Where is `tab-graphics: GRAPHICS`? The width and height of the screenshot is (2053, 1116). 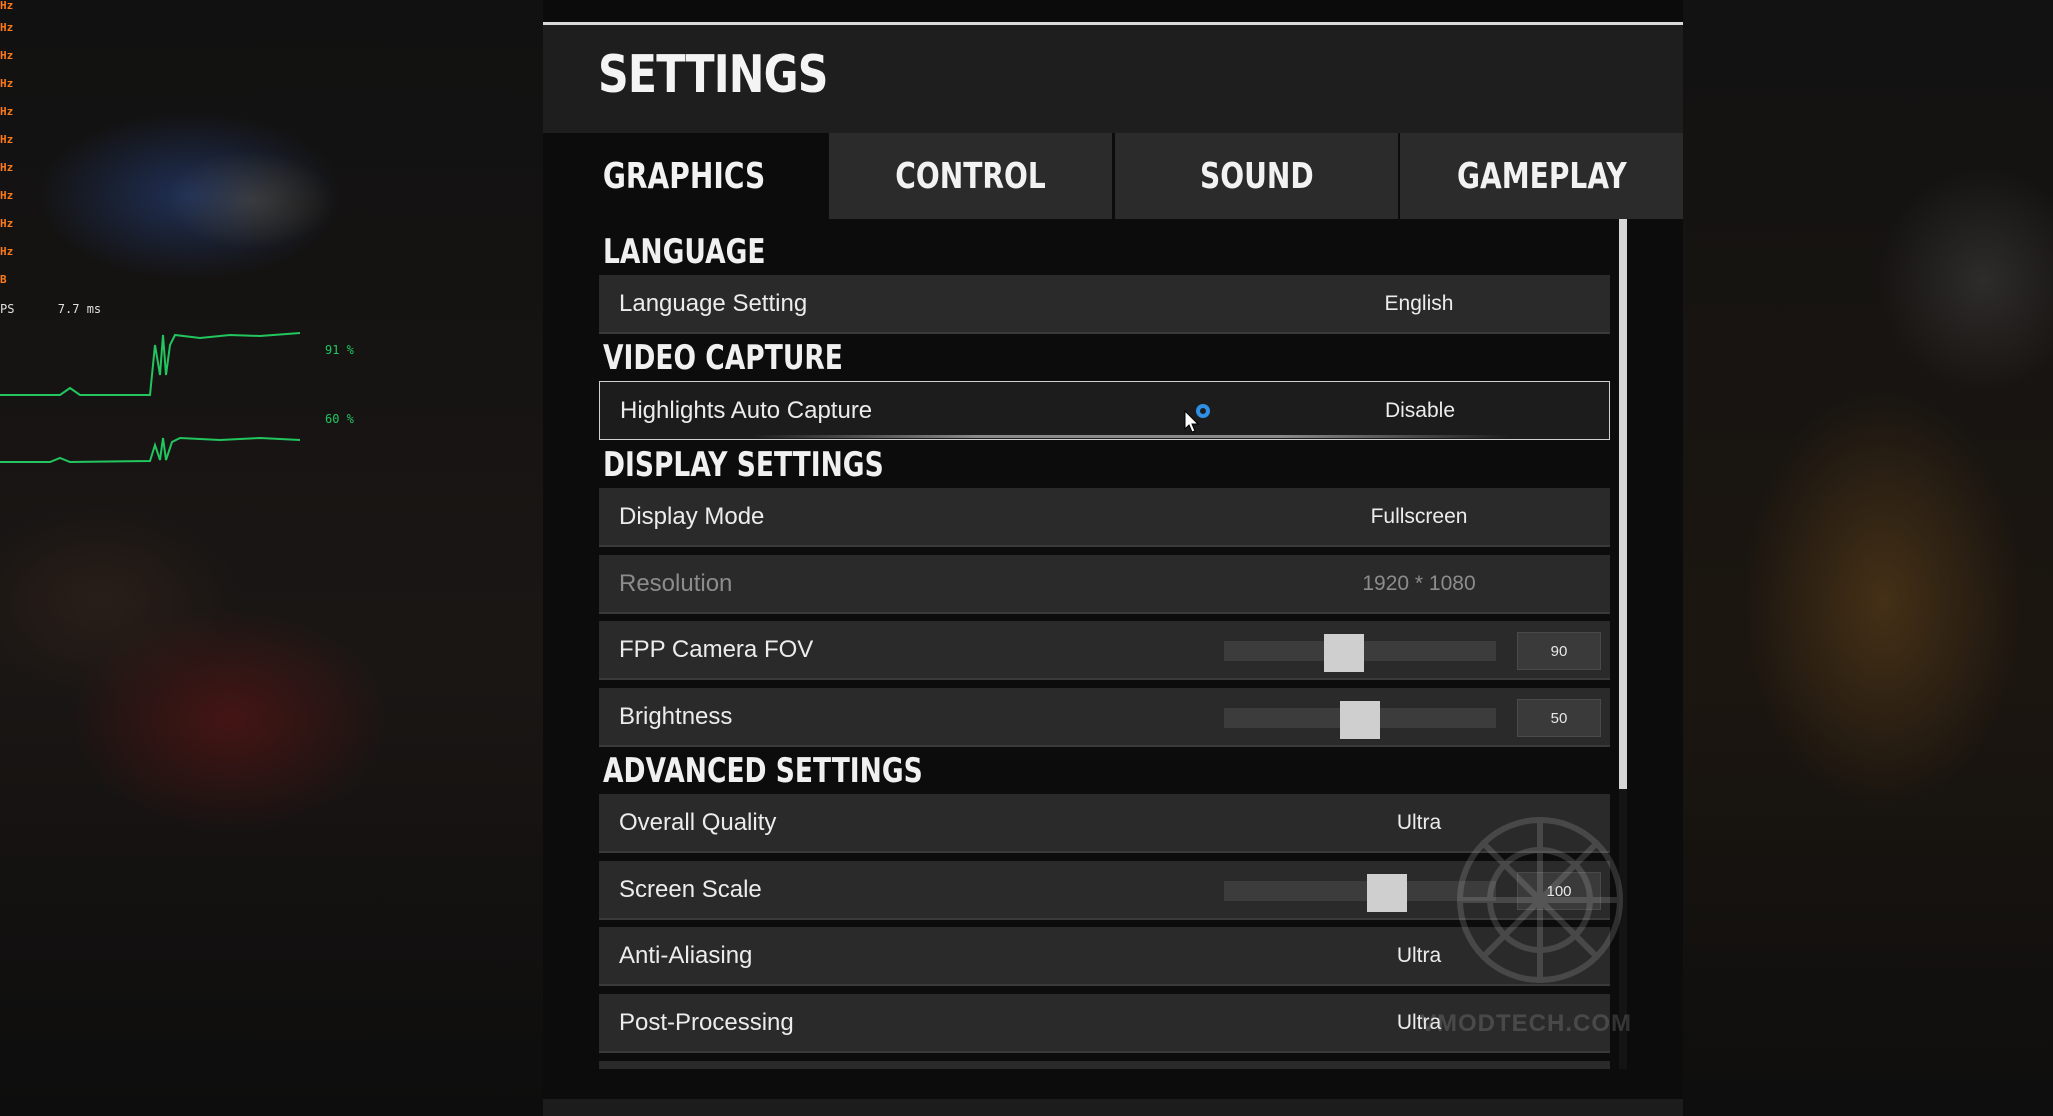
tab-graphics: GRAPHICS is located at coordinates (684, 176).